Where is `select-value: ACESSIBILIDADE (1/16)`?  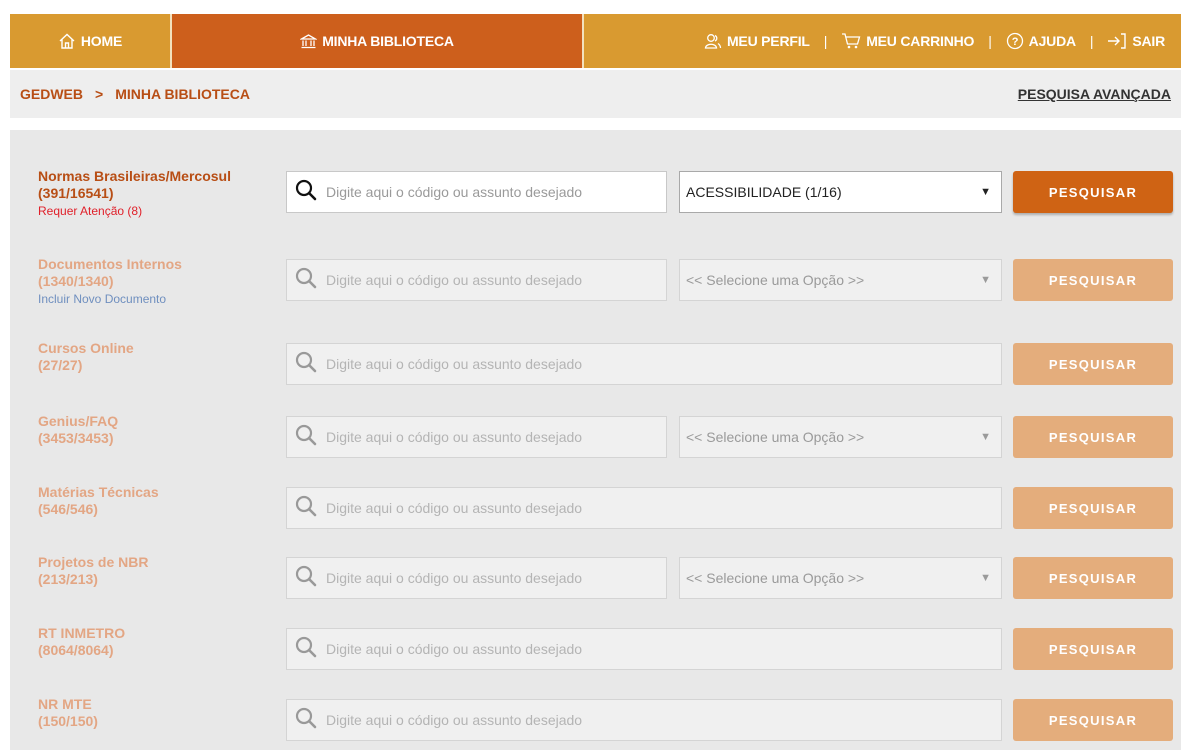 select-value: ACESSIBILIDADE (1/16) is located at coordinates (764, 192).